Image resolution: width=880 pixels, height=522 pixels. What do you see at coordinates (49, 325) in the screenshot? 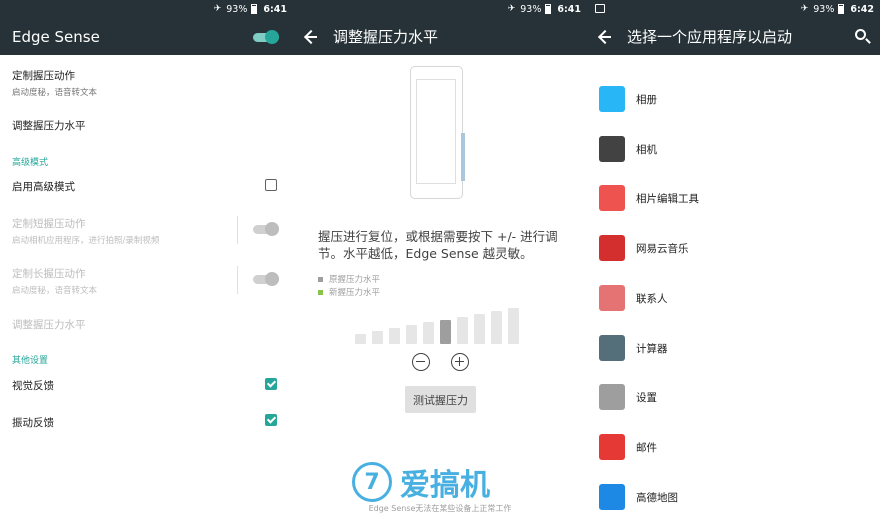
I see `item-title: 调整握压力水平` at bounding box center [49, 325].